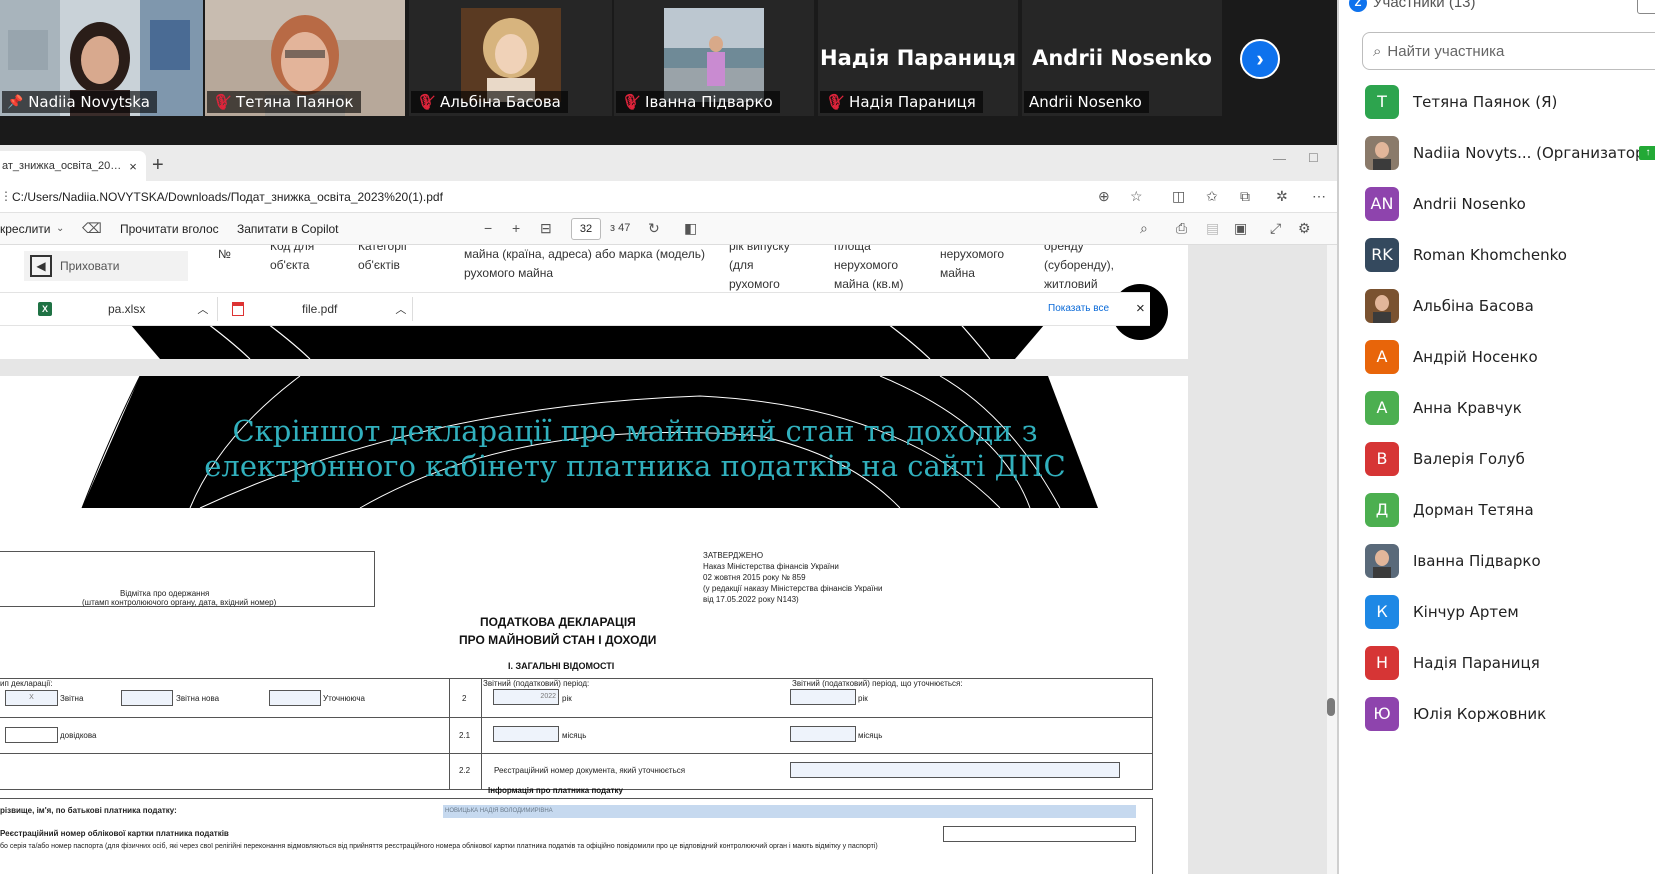 This screenshot has height=874, width=1655. I want to click on participant-row: А Андрій Носенко, so click(1497, 356).